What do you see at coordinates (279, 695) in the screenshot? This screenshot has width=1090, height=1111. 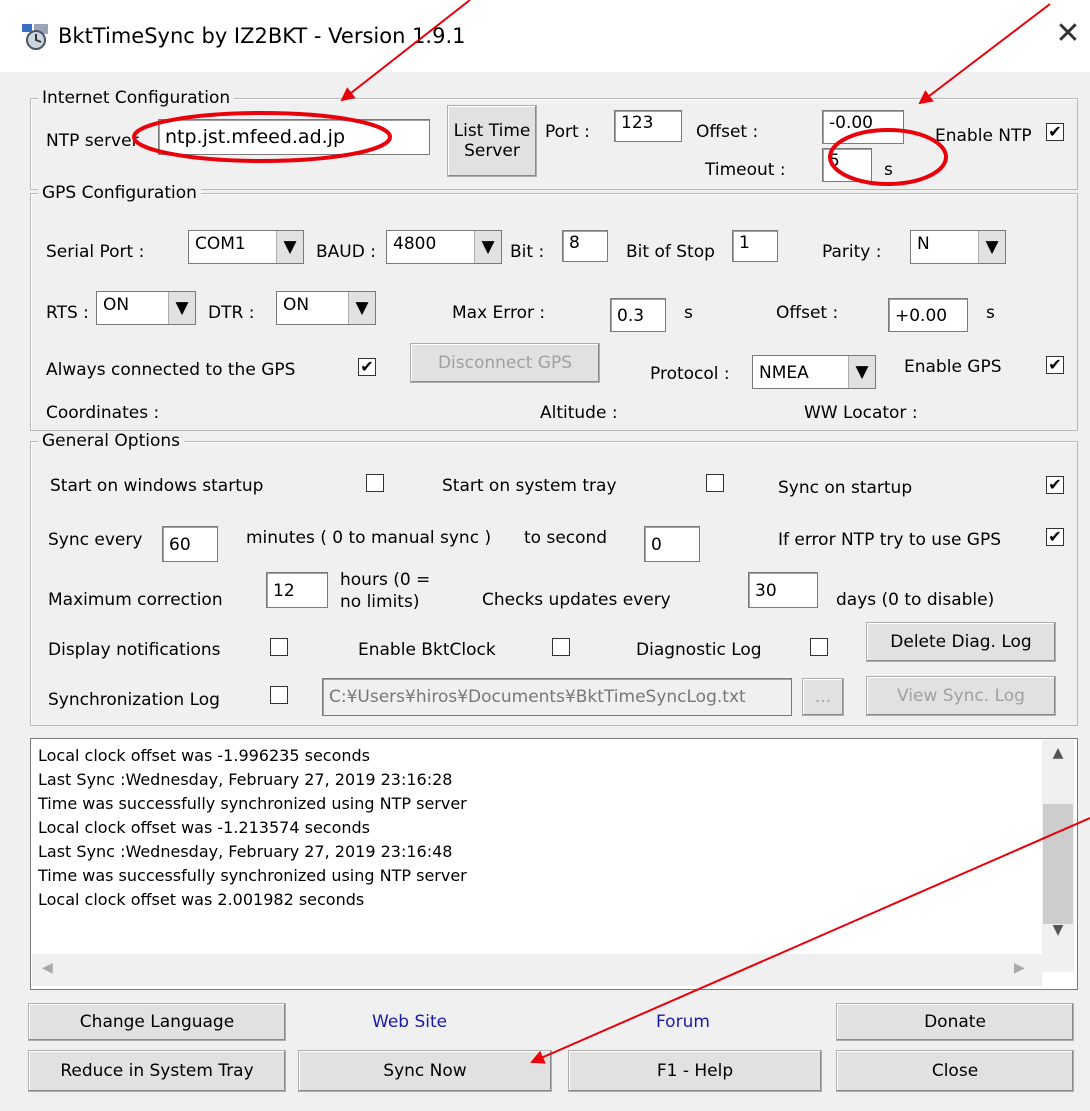 I see `sync-log-checkbox` at bounding box center [279, 695].